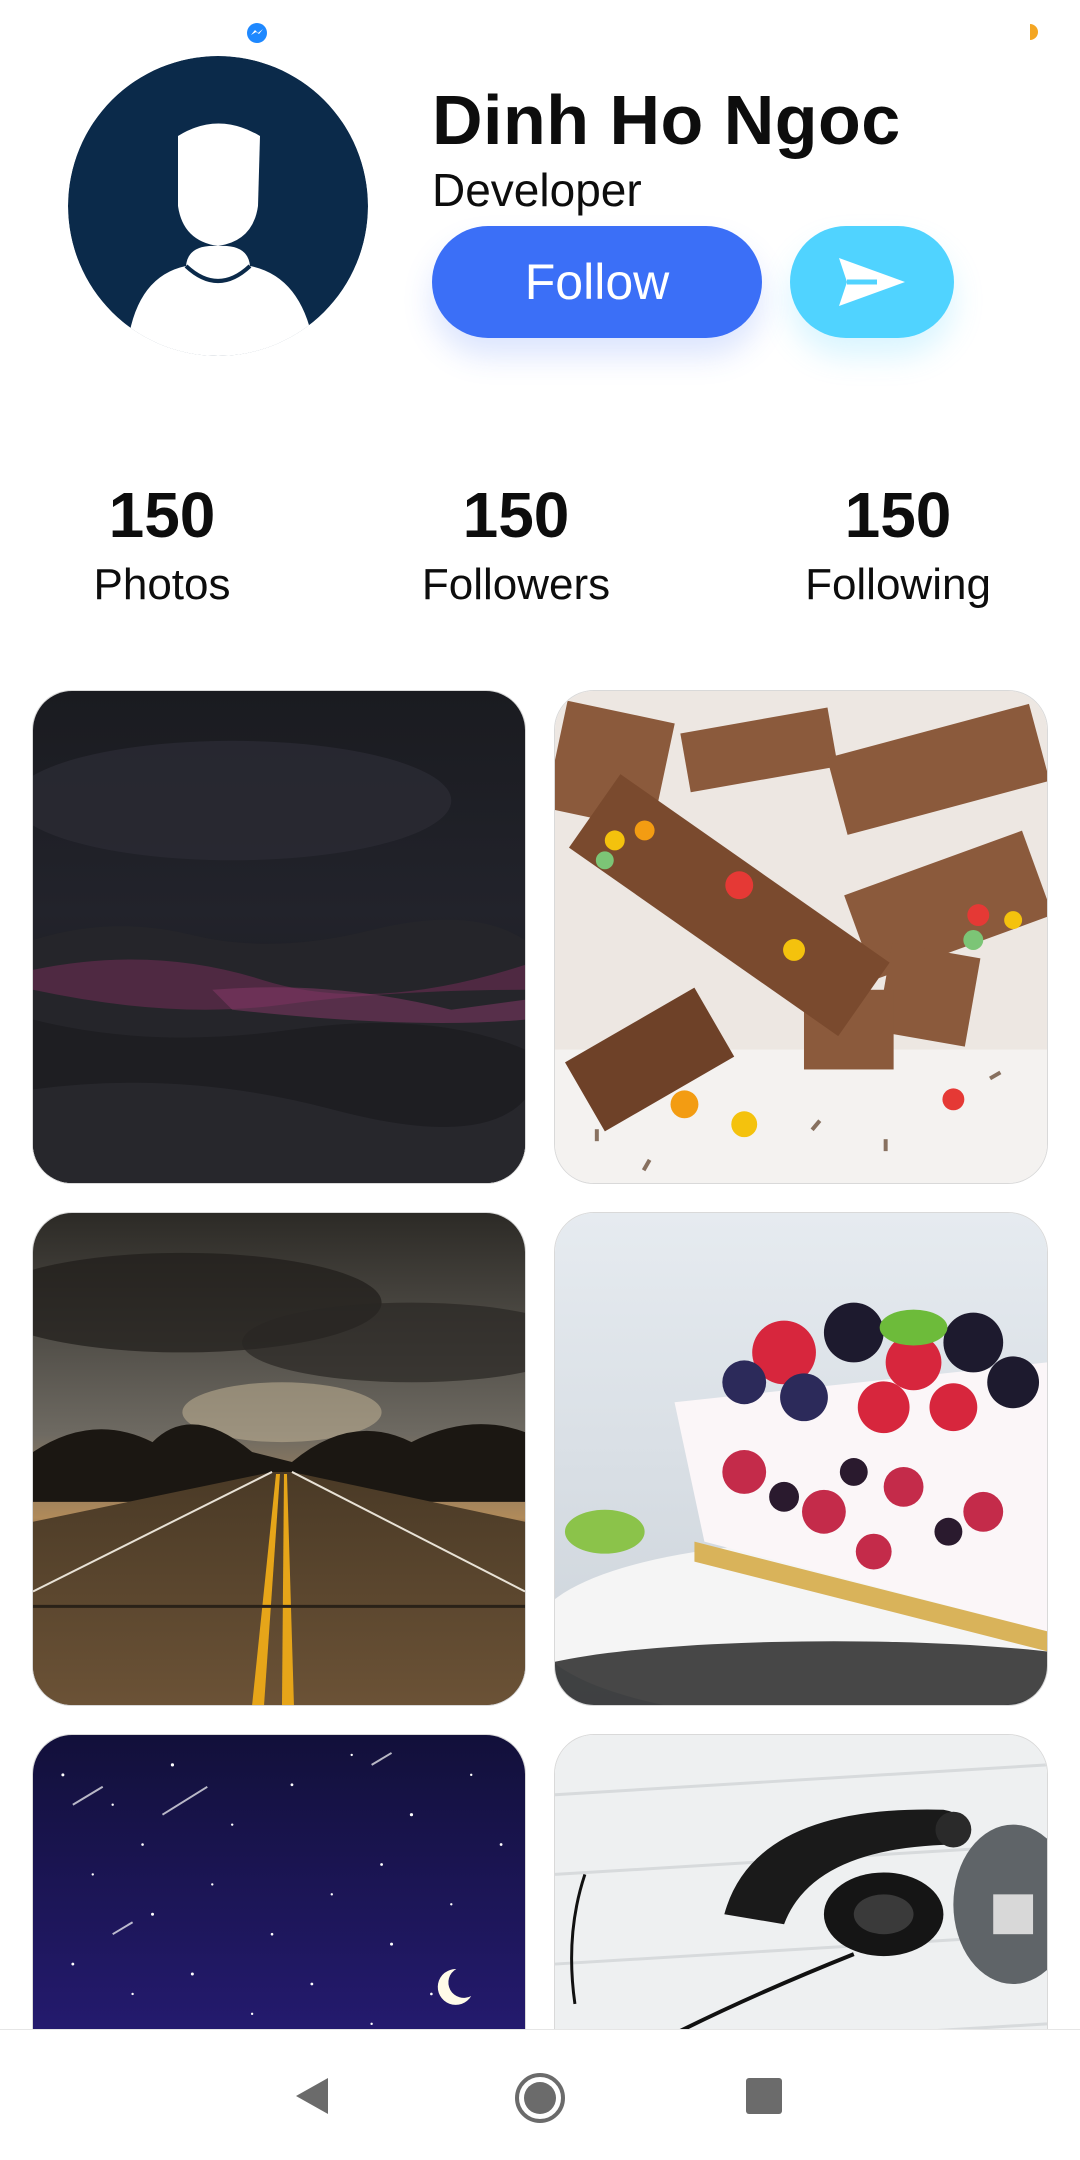  I want to click on back-triangle-icon, so click(312, 2096).